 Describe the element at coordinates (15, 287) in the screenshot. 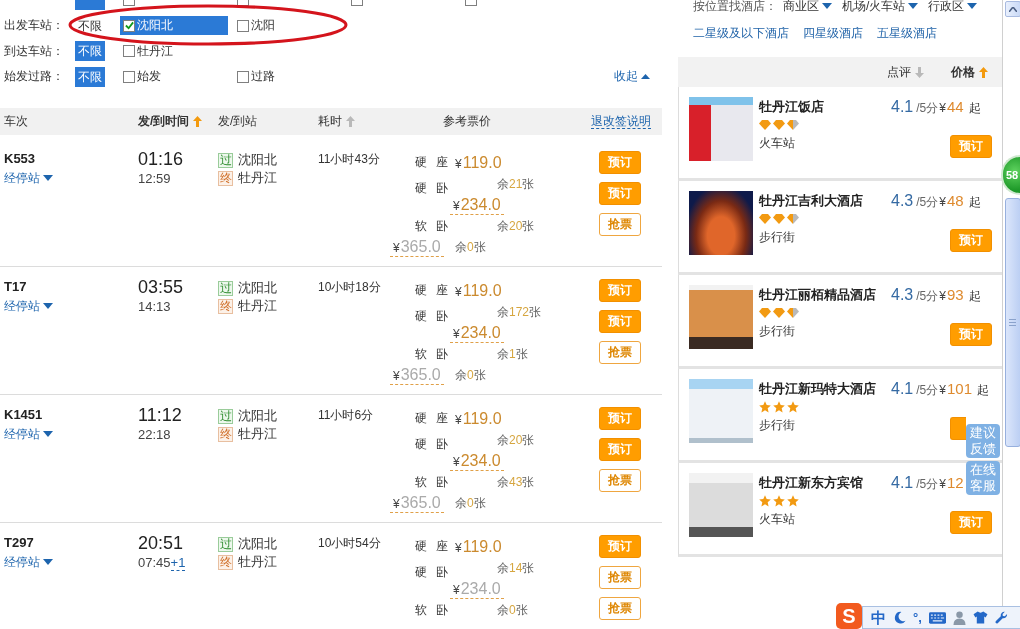

I see `train-number: T17` at that location.